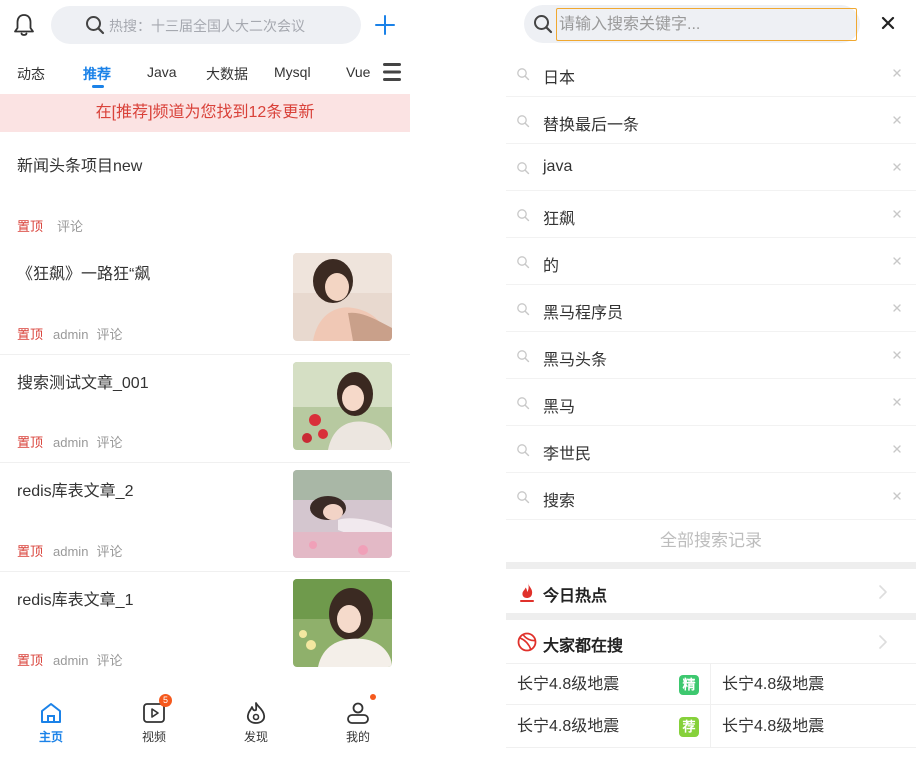  What do you see at coordinates (689, 685) in the screenshot?
I see `tag-jing: 精` at bounding box center [689, 685].